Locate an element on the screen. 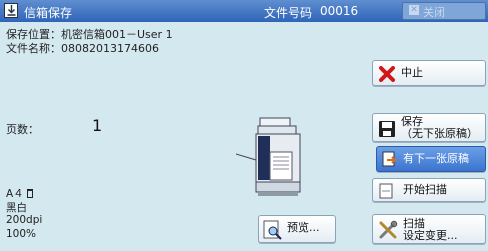 Image resolution: width=488 pixels, height=251 pixels. stop-button-label: 中止 is located at coordinates (412, 72).